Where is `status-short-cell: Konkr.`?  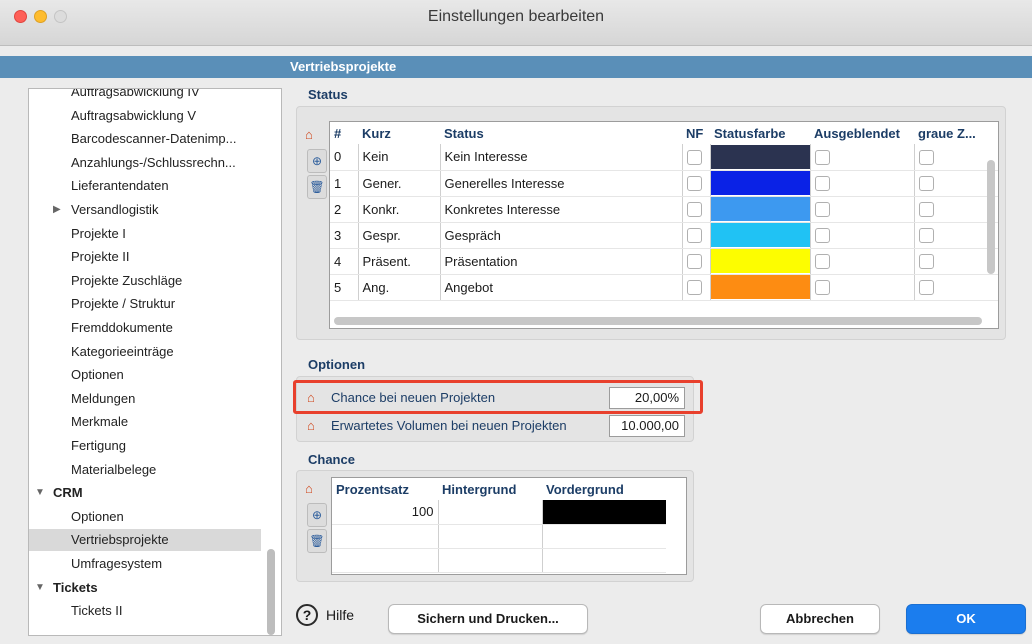 status-short-cell: Konkr. is located at coordinates (399, 209).